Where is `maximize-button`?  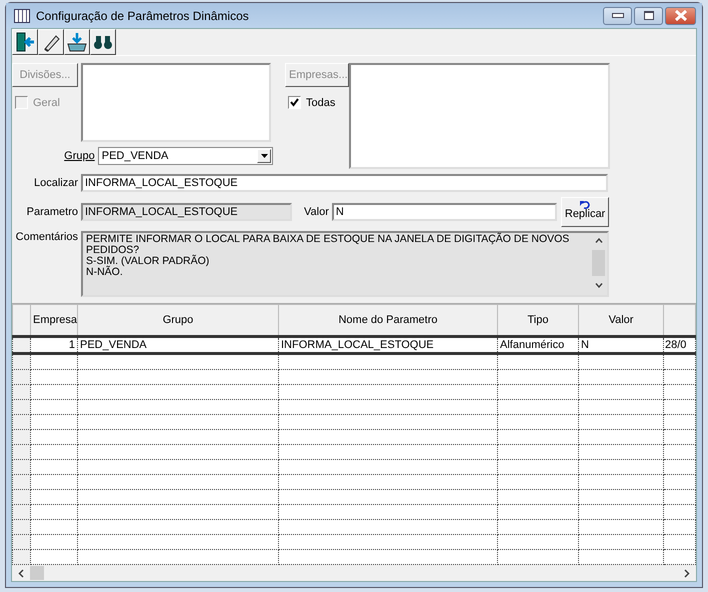
maximize-button is located at coordinates (648, 15).